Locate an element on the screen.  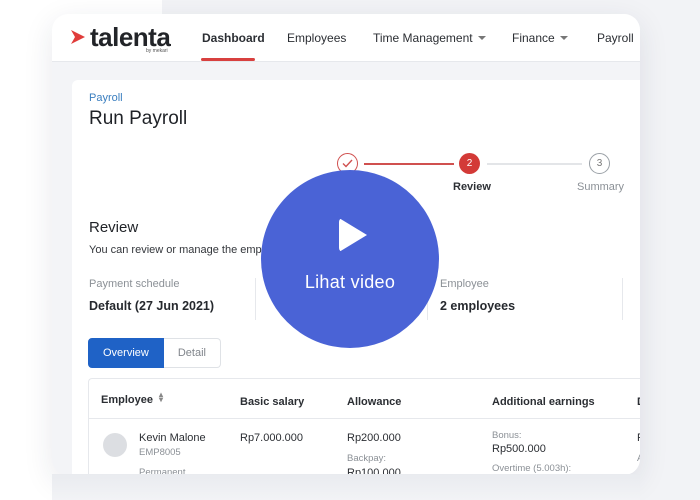
step-2-label: Review is located at coordinates (472, 187).